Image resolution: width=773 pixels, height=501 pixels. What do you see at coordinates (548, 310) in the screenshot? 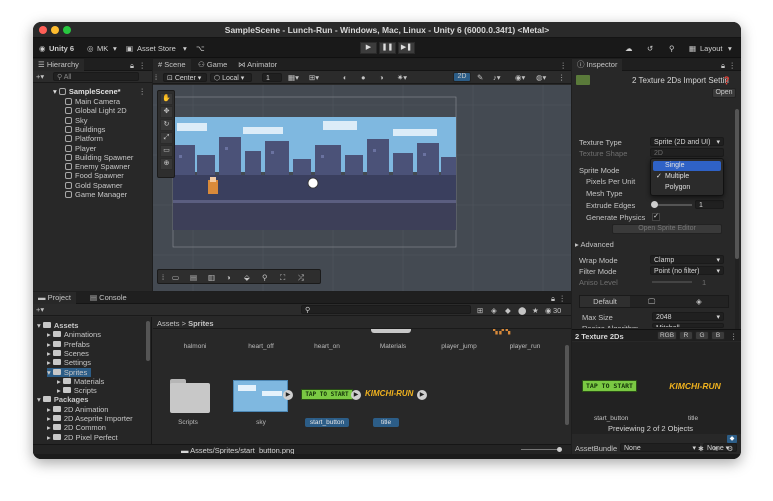
I see `hidden-packages-icon: ◉` at bounding box center [548, 310].